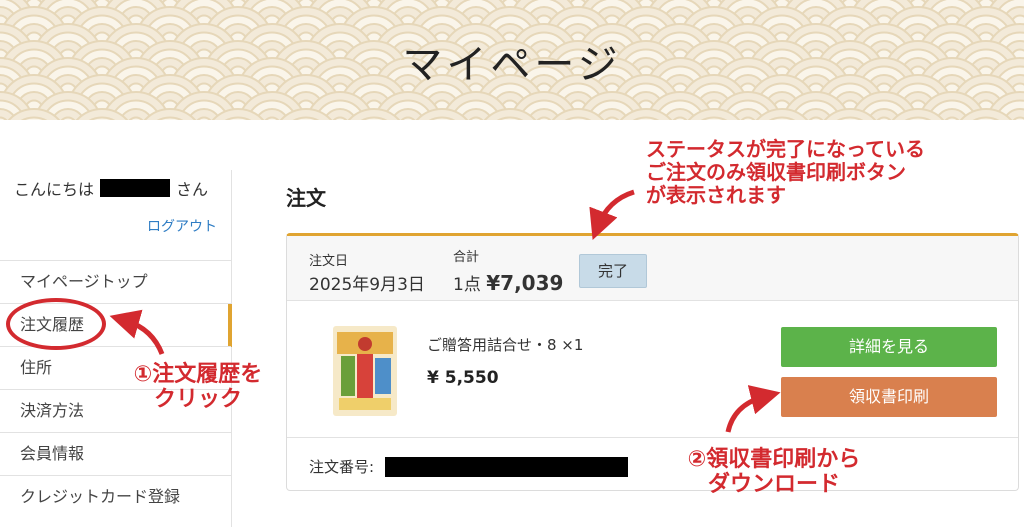 This screenshot has width=1024, height=527. Describe the element at coordinates (612, 214) in the screenshot. I see `arrow-to-status` at that location.